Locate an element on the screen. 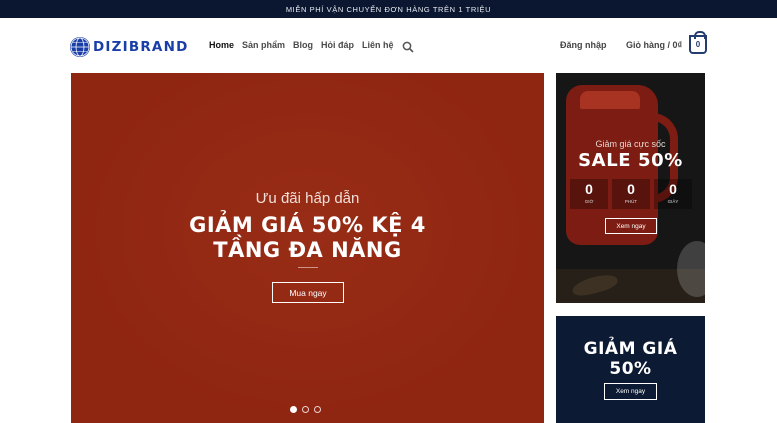 The image size is (777, 423). countdown-minutes-value: 0 is located at coordinates (631, 189).